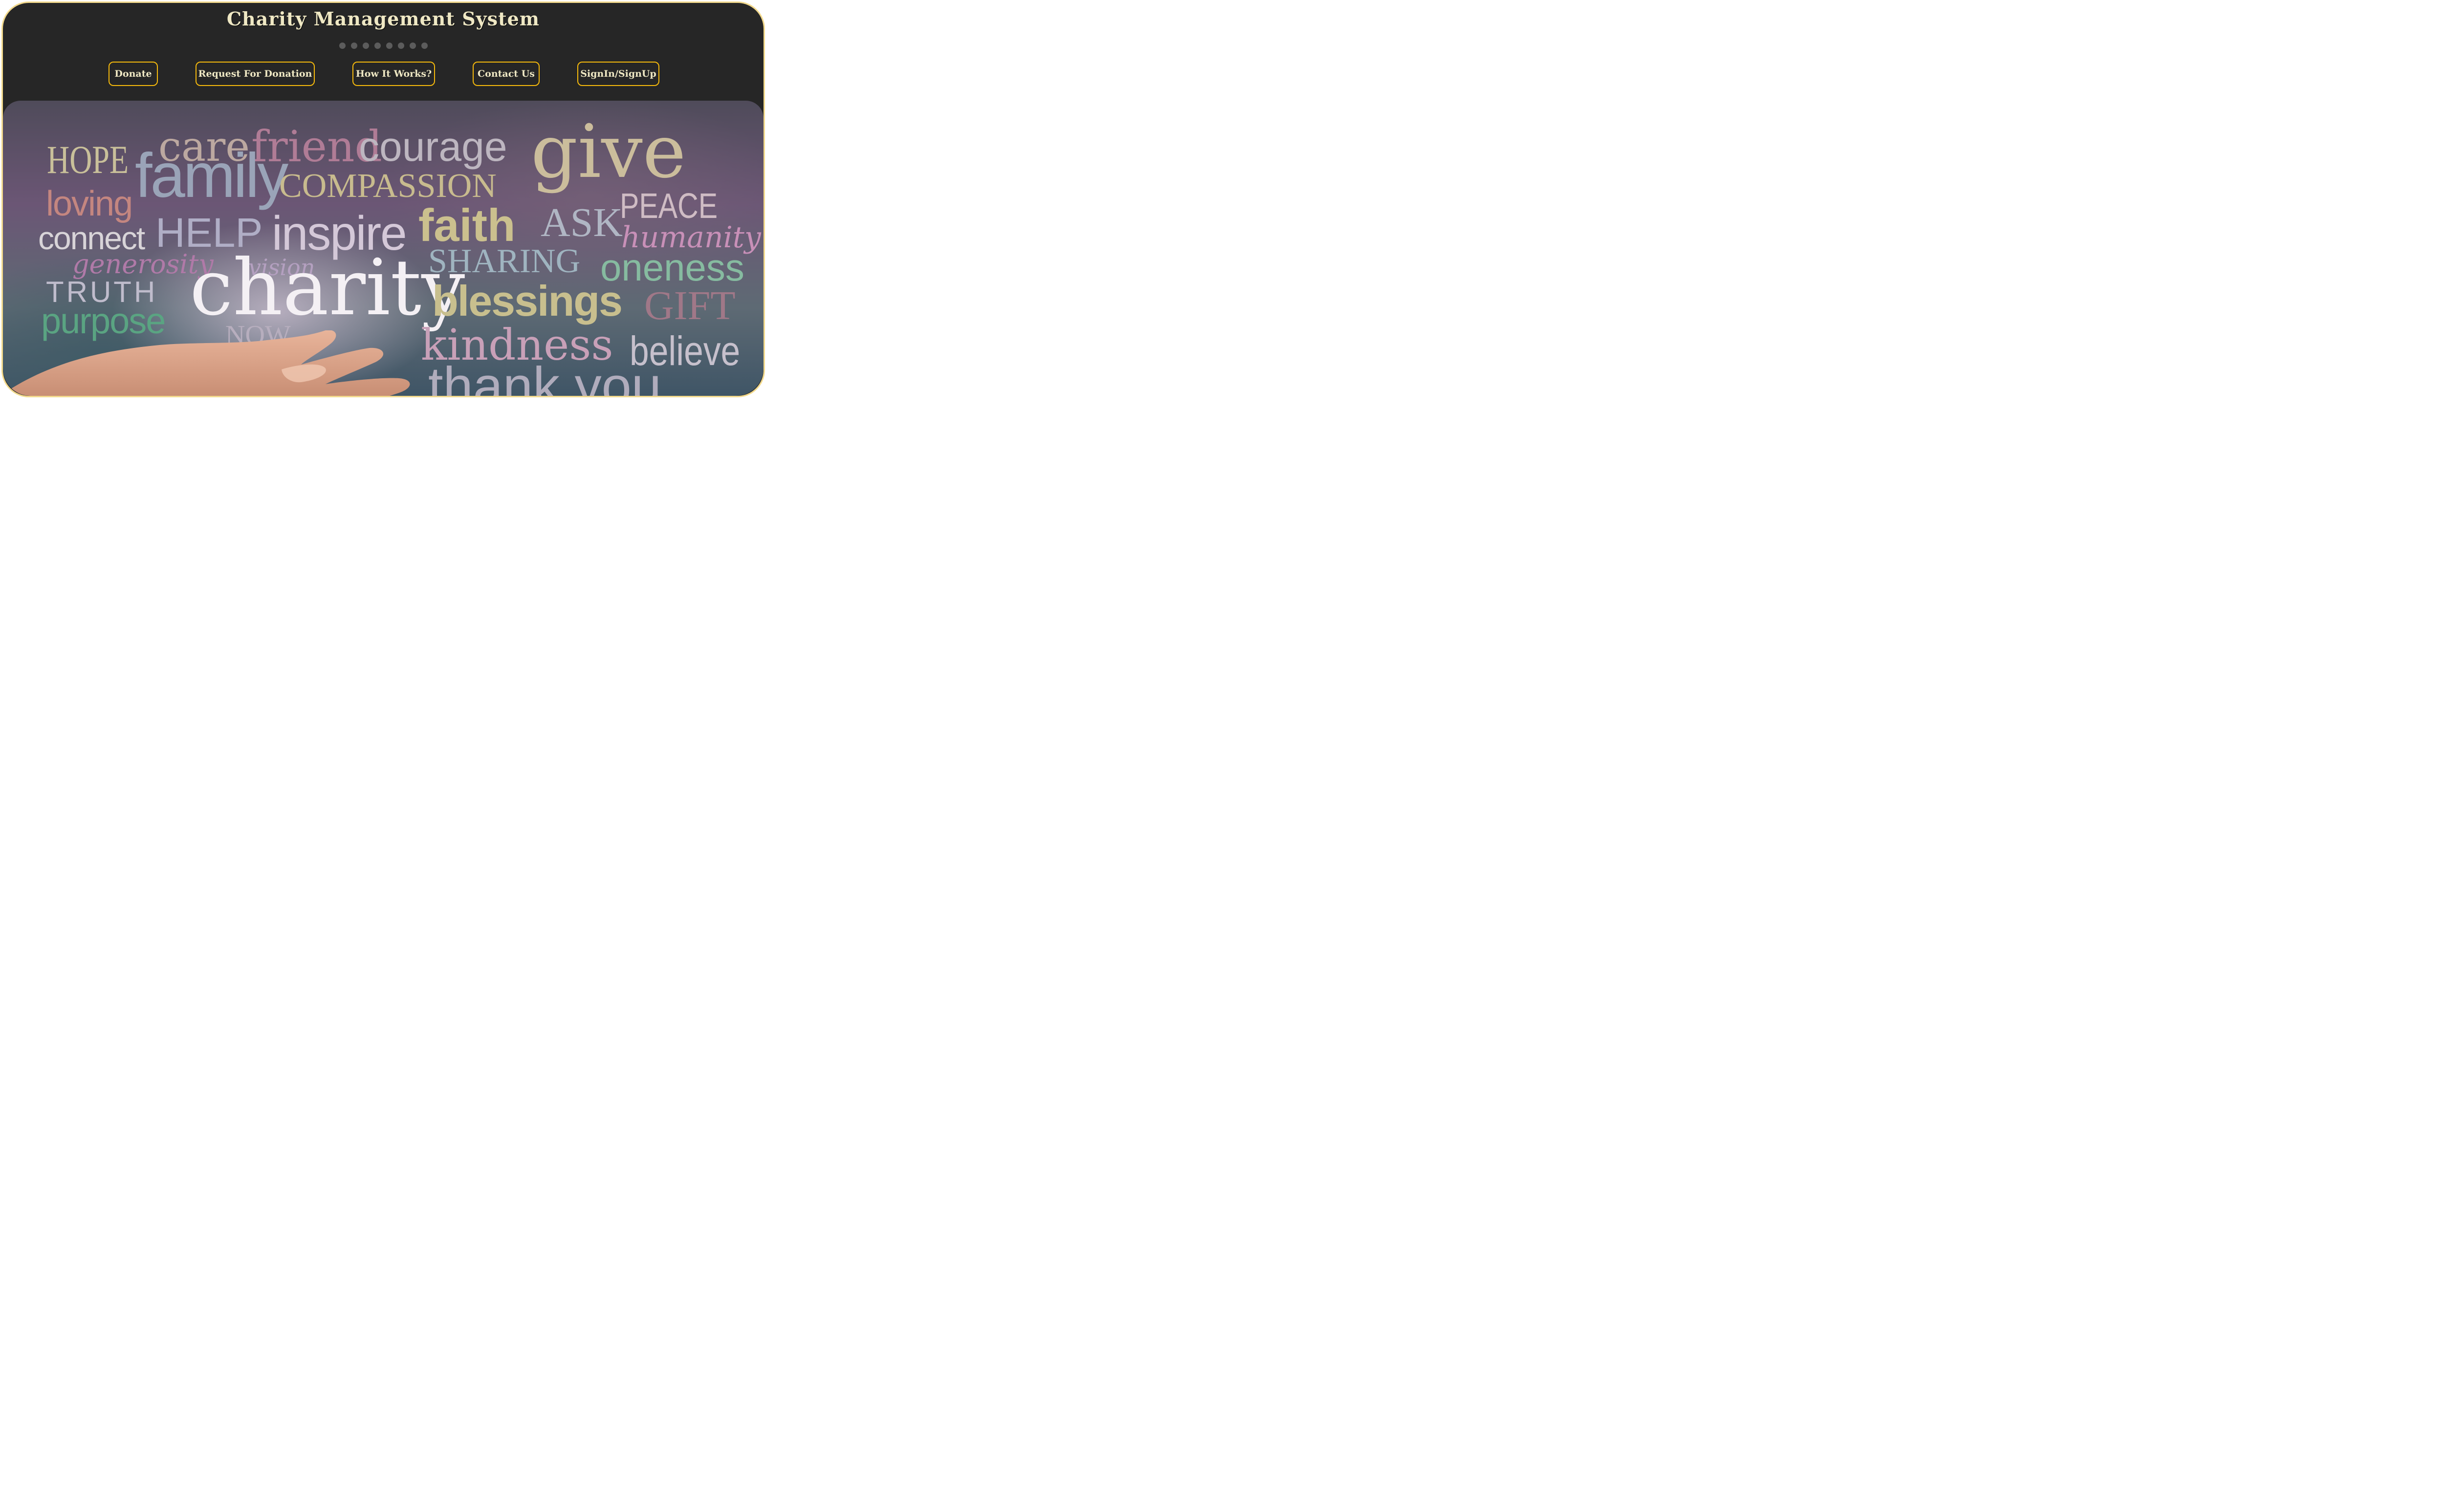 This screenshot has height=1512, width=2444. I want to click on word-family: family, so click(211, 176).